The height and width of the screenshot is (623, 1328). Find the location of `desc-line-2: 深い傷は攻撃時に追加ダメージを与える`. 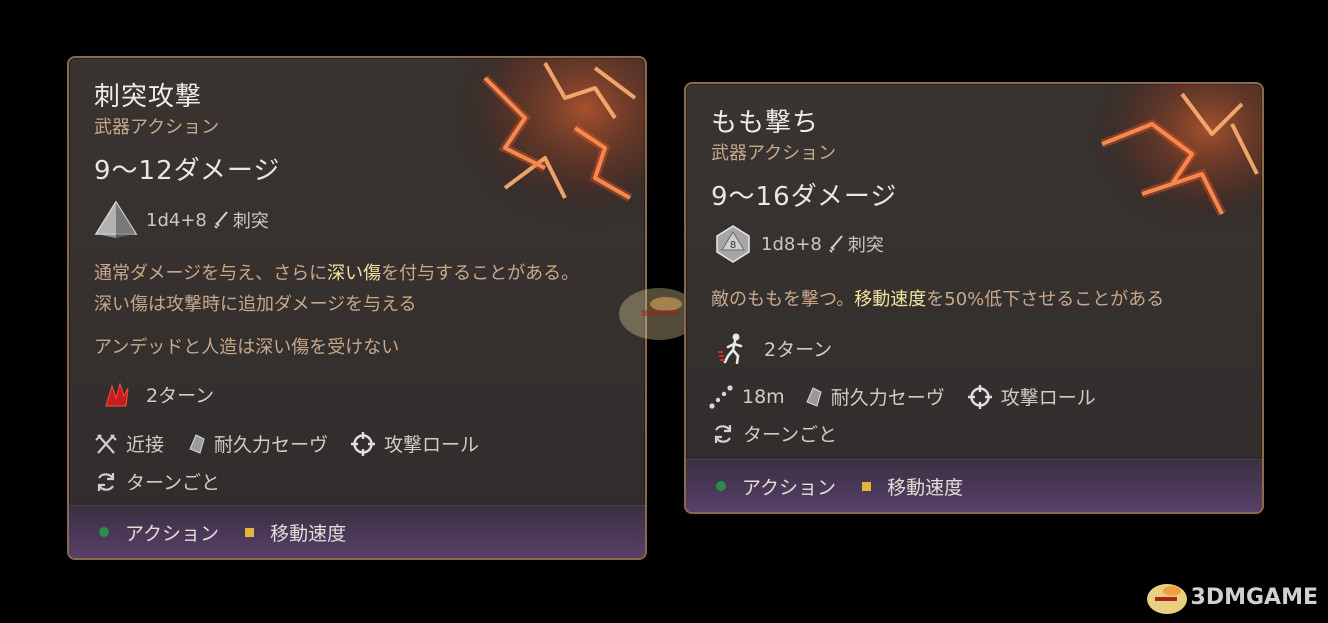

desc-line-2: 深い傷は攻撃時に追加ダメージを与える is located at coordinates (255, 304).